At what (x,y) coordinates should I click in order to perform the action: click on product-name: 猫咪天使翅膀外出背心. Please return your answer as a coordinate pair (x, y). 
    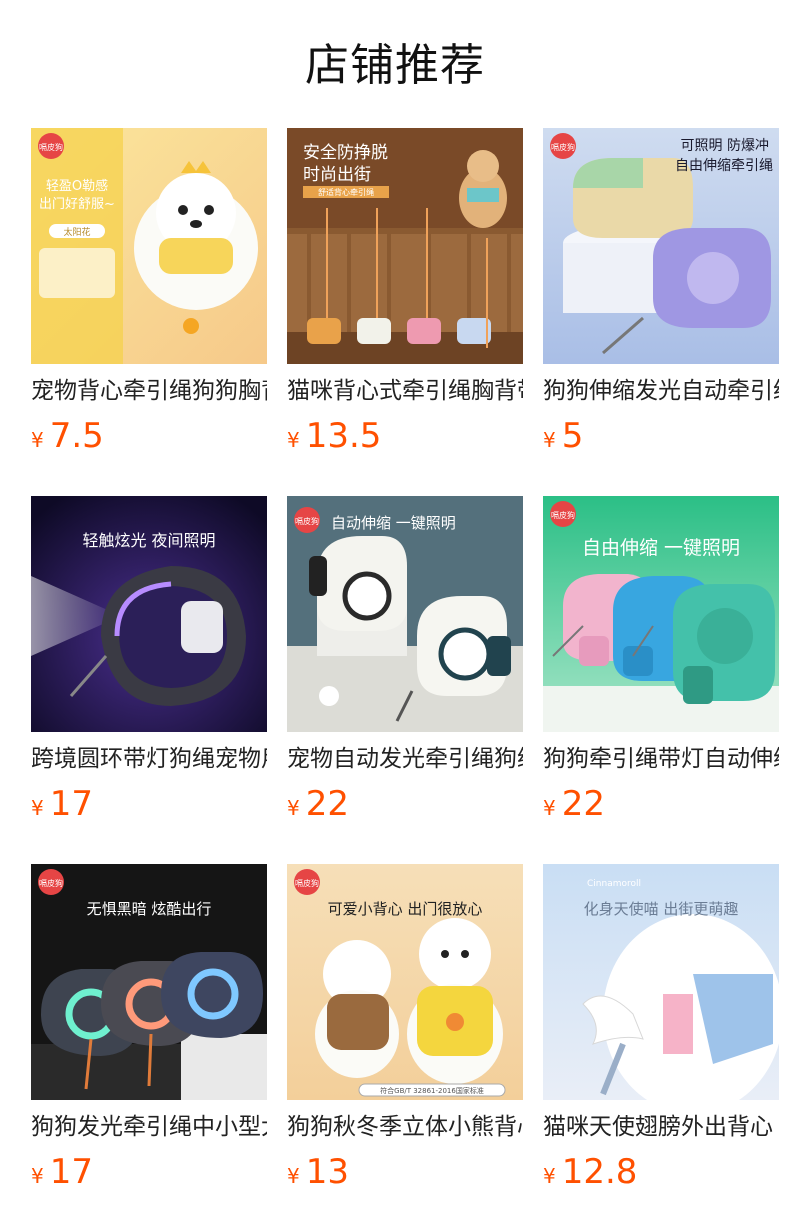
    Looking at the image, I should click on (661, 1127).